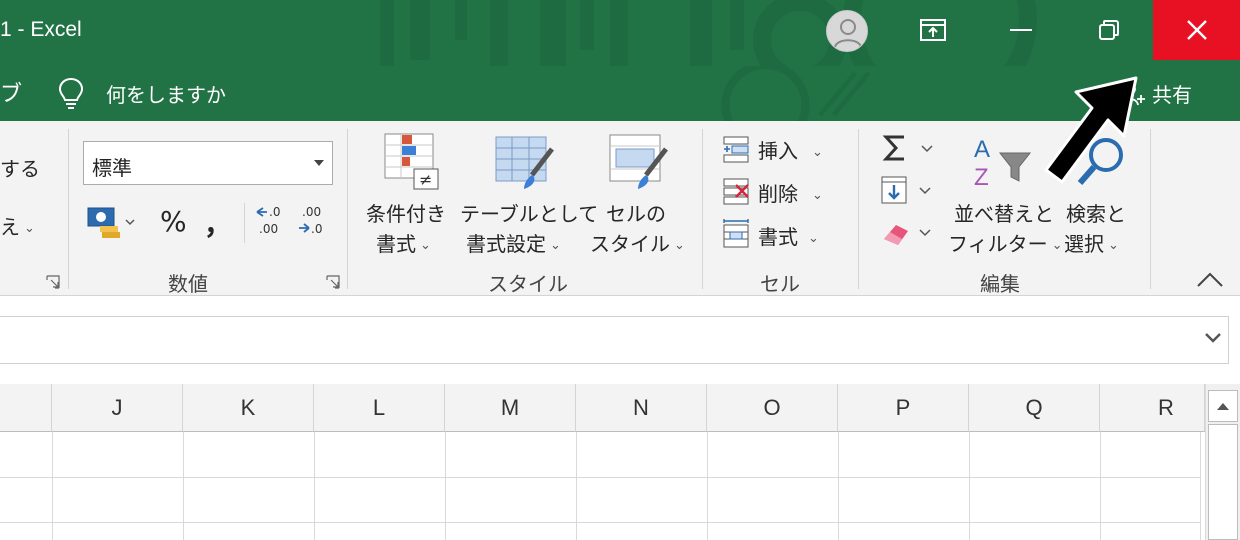 This screenshot has width=1240, height=540. I want to click on column-header: J, so click(117, 408).